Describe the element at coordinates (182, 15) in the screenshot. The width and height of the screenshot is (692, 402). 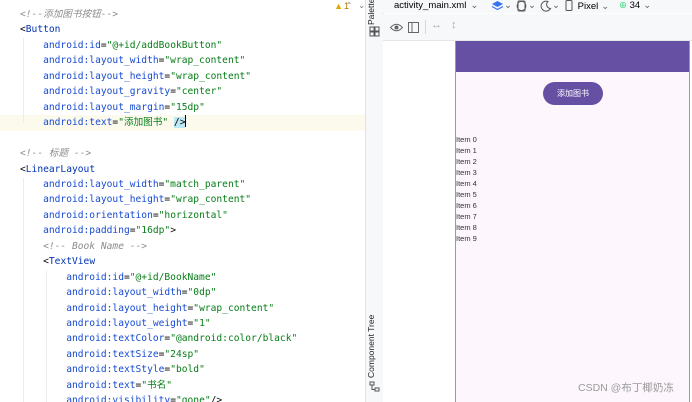
I see `code-line: <!--添加图书按钮-->` at that location.